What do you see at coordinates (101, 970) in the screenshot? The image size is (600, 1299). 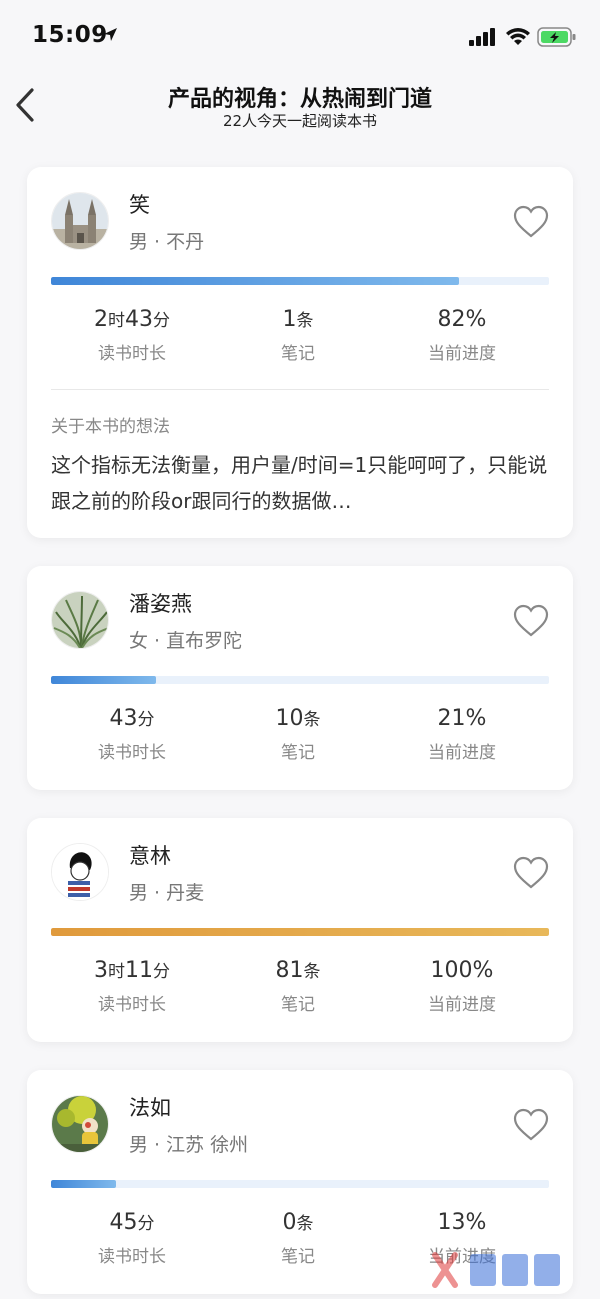 I see `time-value: 3` at bounding box center [101, 970].